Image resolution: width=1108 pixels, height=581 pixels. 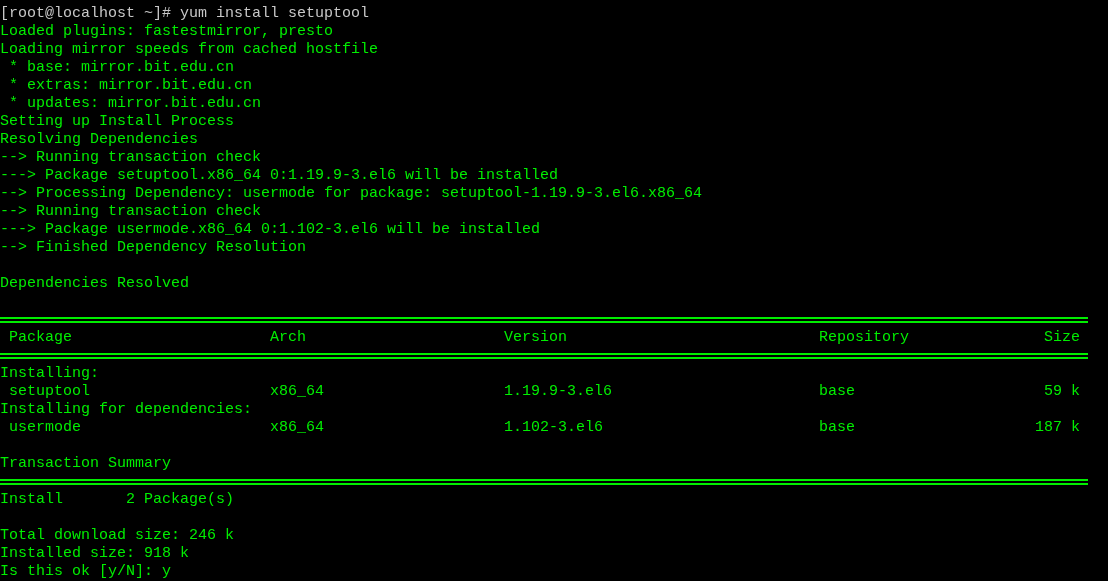 I want to click on output-line: Dependencies Resolved, so click(x=95, y=284).